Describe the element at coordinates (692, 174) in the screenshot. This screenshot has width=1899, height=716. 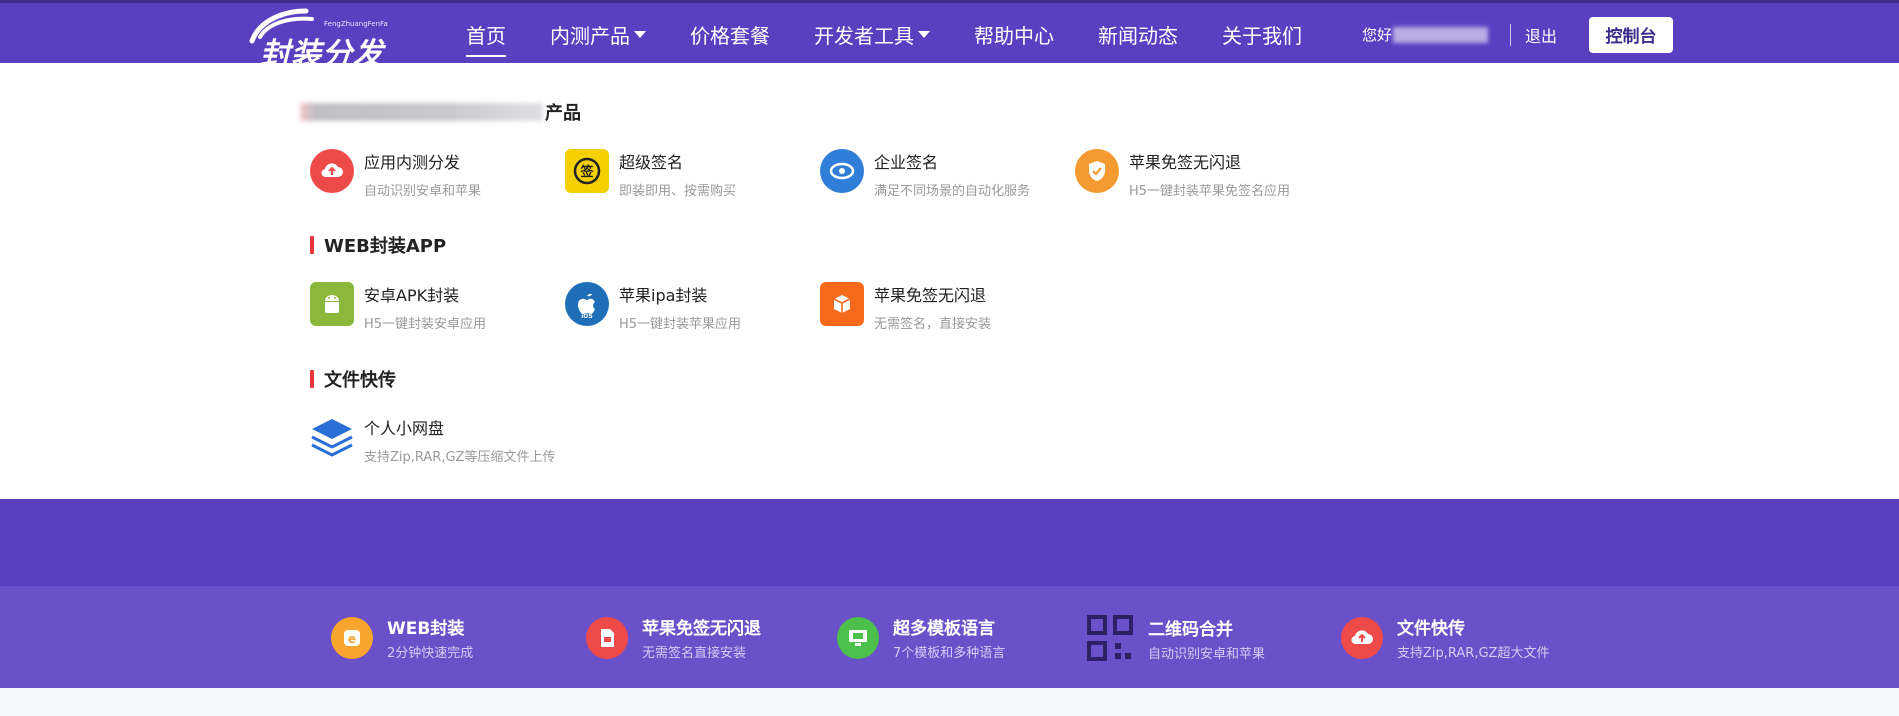
I see `product-super-signature: 签 超级签名即装即用、按需购买` at that location.